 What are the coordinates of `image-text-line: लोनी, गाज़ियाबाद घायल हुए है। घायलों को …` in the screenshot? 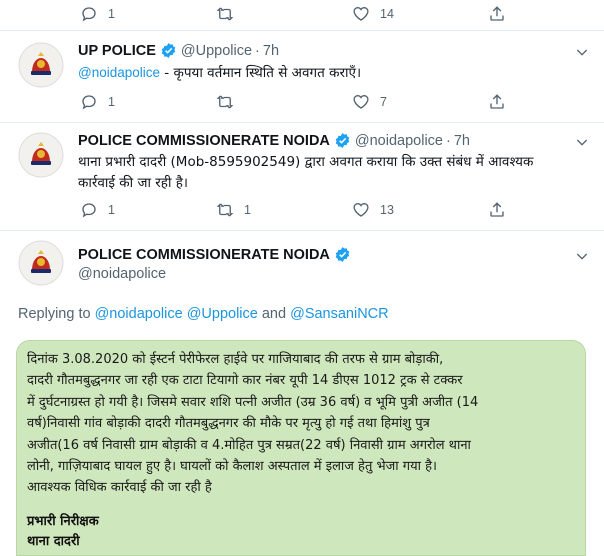 It's located at (232, 467).